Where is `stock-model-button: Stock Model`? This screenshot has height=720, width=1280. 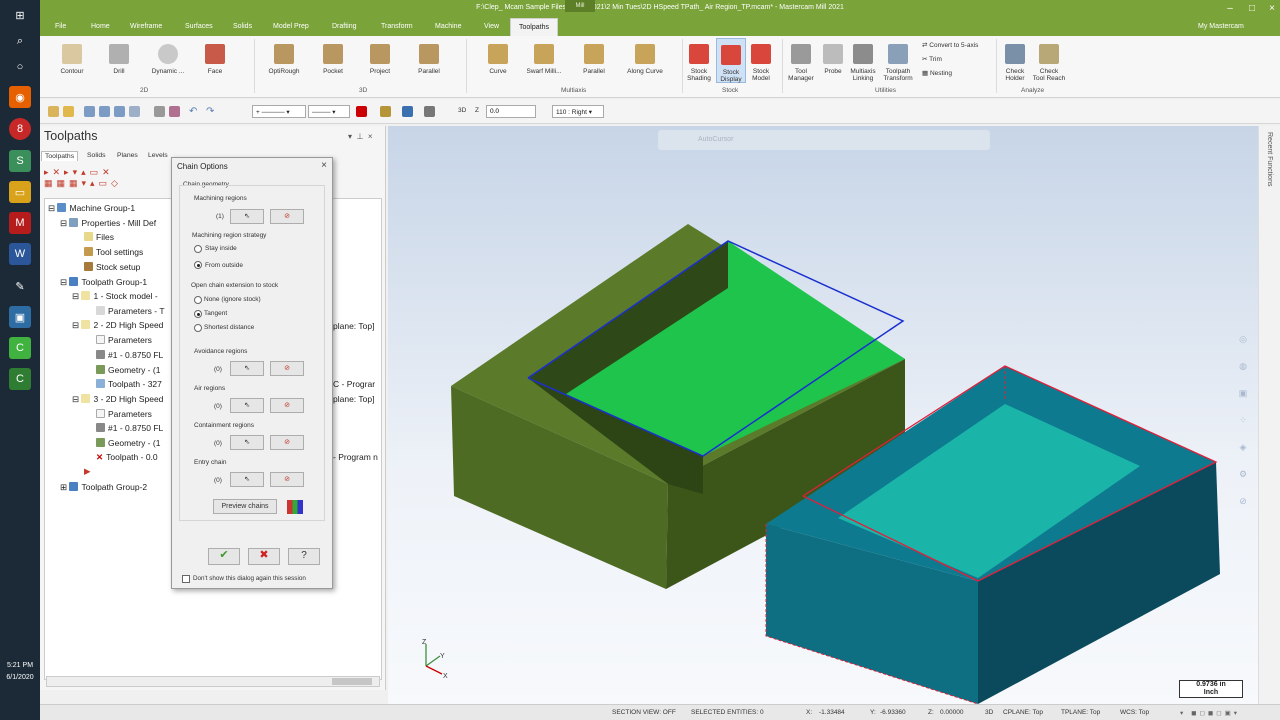 stock-model-button: Stock Model is located at coordinates (761, 60).